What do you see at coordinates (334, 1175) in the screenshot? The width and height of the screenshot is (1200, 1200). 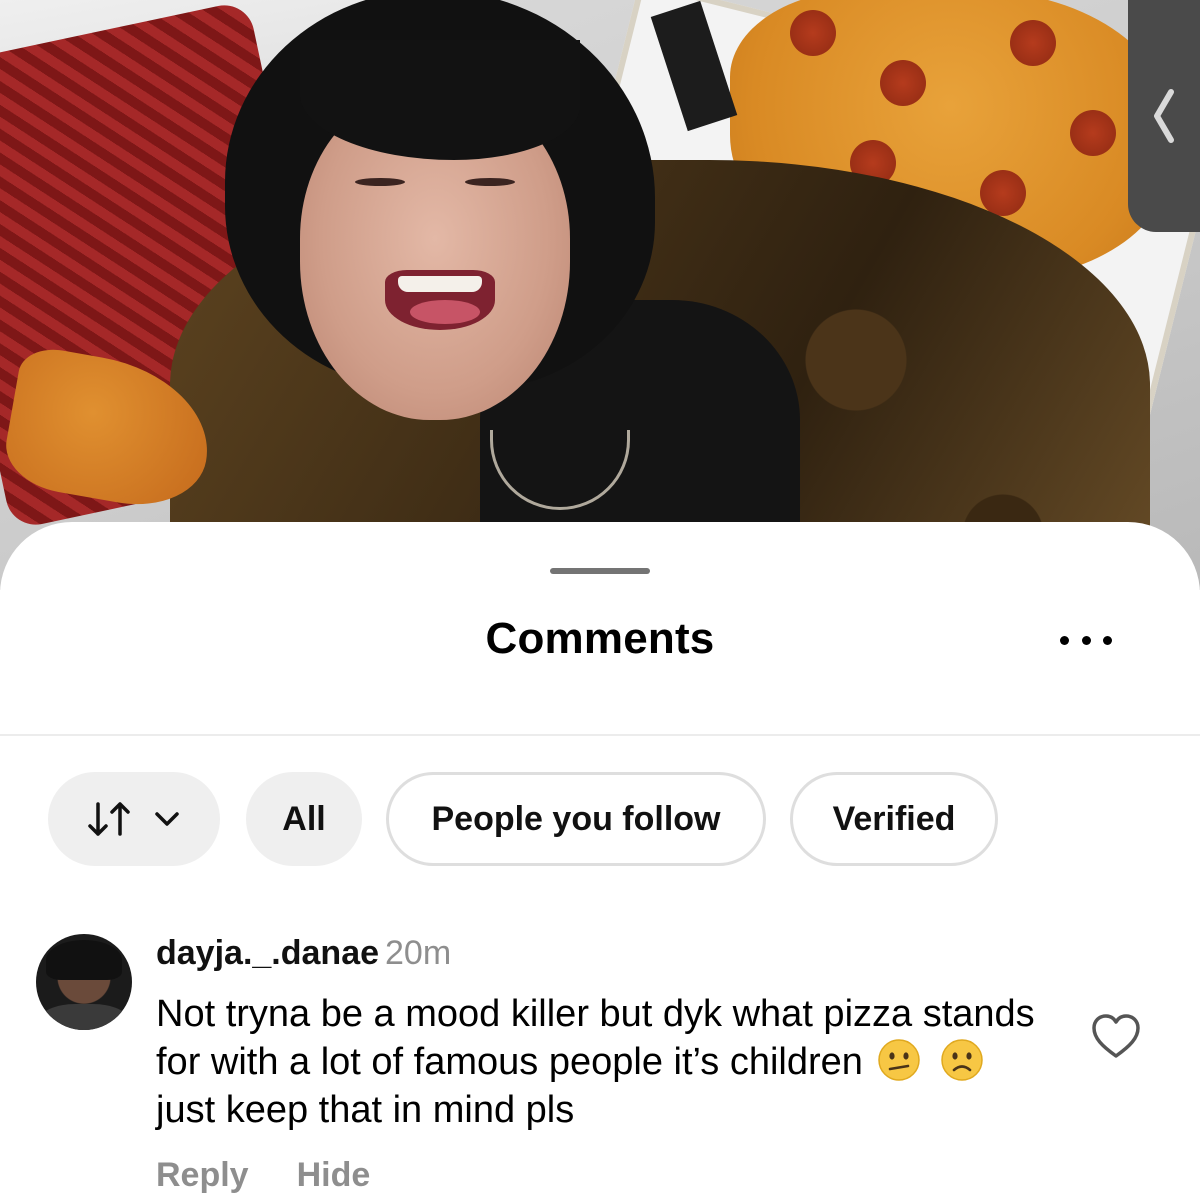 I see `hide-button: Hide` at bounding box center [334, 1175].